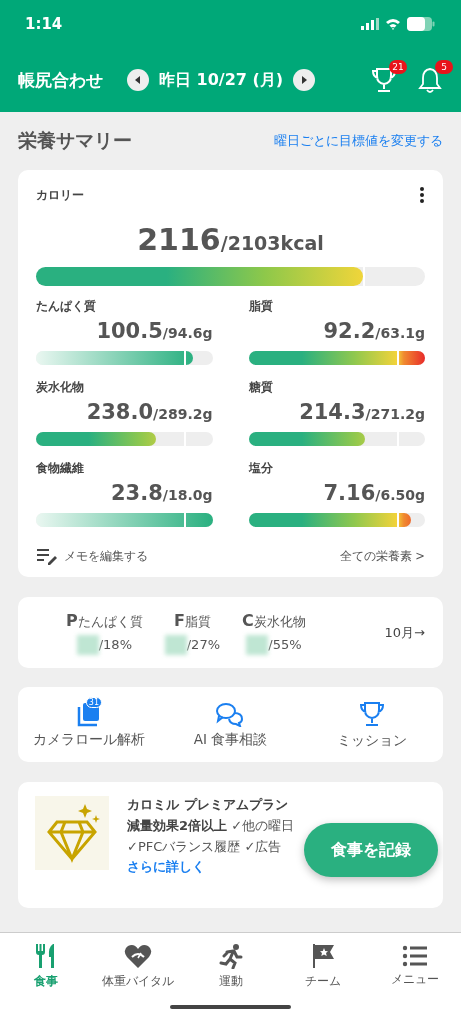 The image size is (461, 1024). What do you see at coordinates (161, 493) in the screenshot?
I see `nutrient-value: 23.8/18.0g` at bounding box center [161, 493].